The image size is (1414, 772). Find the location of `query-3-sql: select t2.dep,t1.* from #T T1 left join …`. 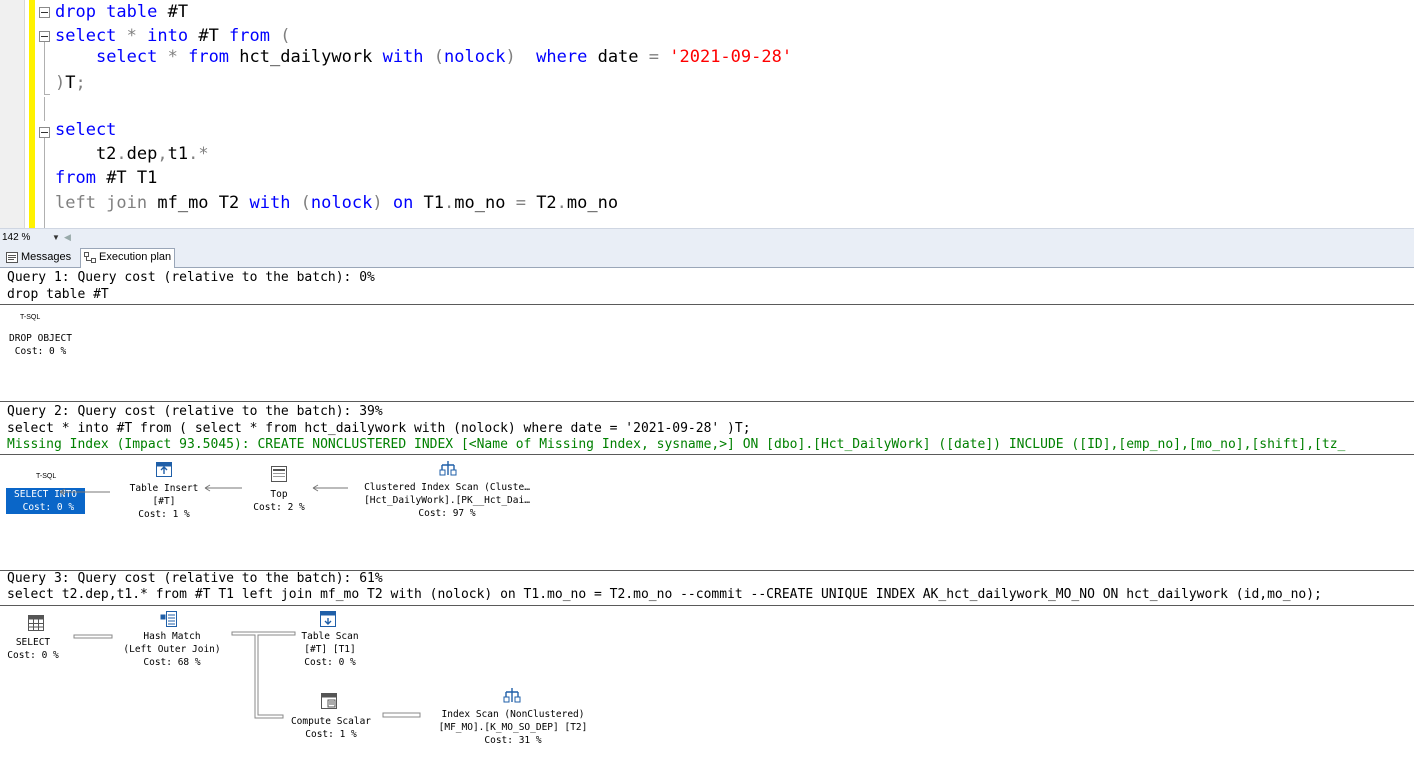

query-3-sql: select t2.dep,t1.* from #T T1 left join … is located at coordinates (664, 594).